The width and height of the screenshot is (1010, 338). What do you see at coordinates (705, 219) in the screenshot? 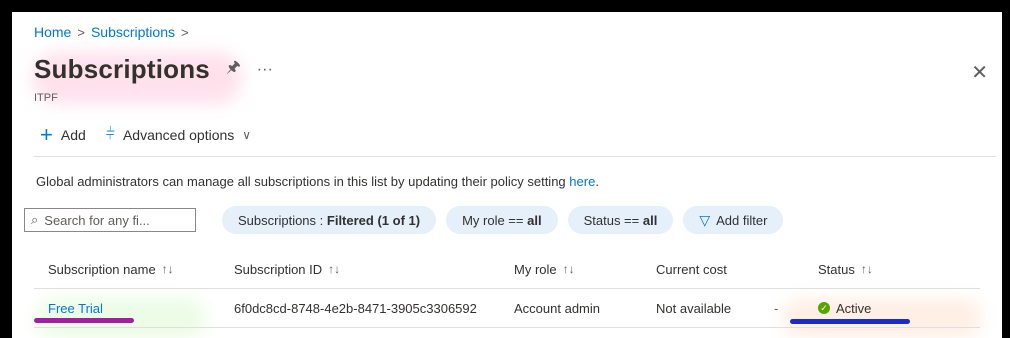
I see `add-filter-icon: ▽` at bounding box center [705, 219].